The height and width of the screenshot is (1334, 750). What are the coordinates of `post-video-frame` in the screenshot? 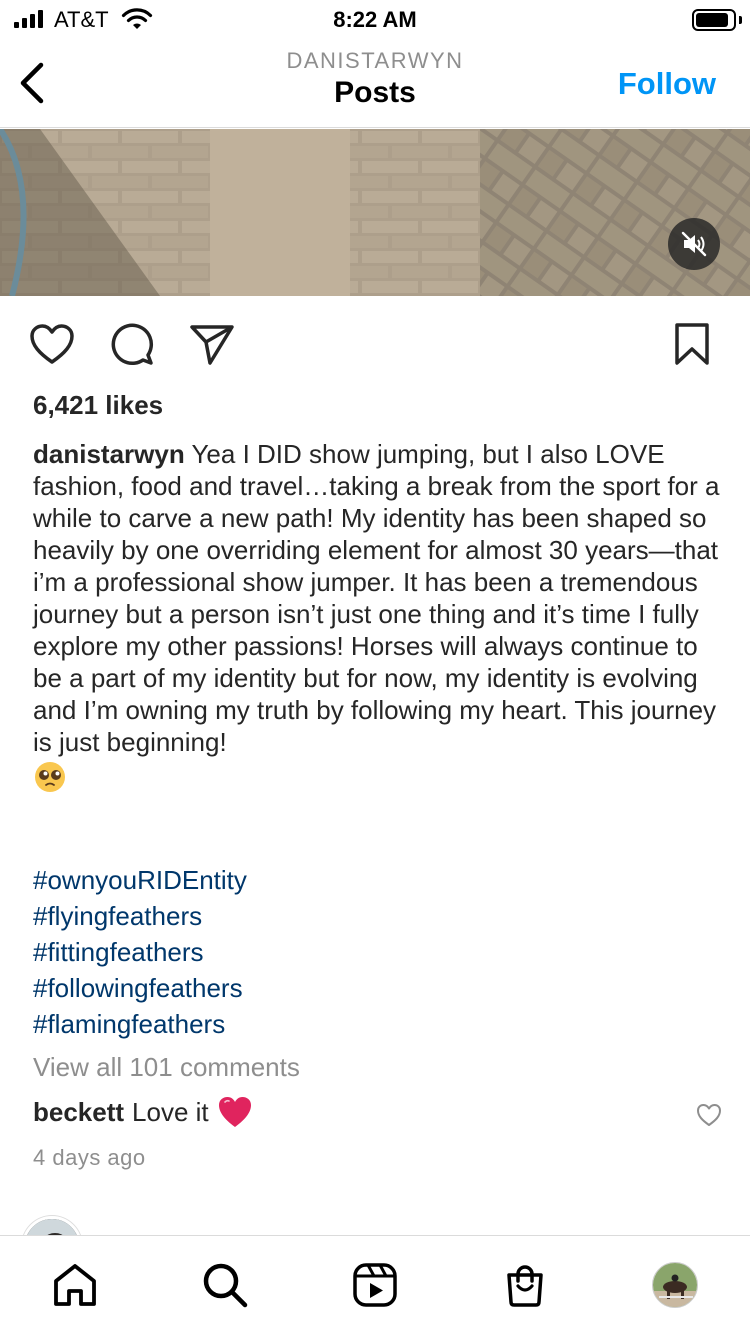 It's located at (375, 212).